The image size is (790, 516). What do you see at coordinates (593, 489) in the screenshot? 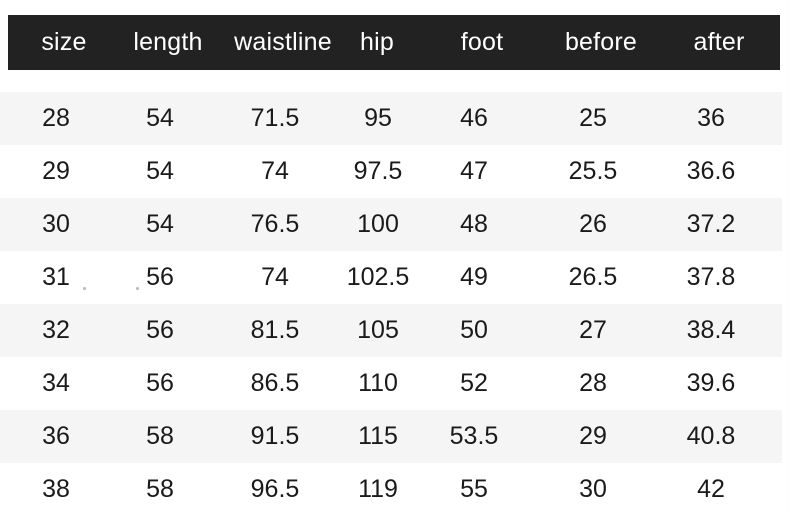
I see `cell-before: 30` at bounding box center [593, 489].